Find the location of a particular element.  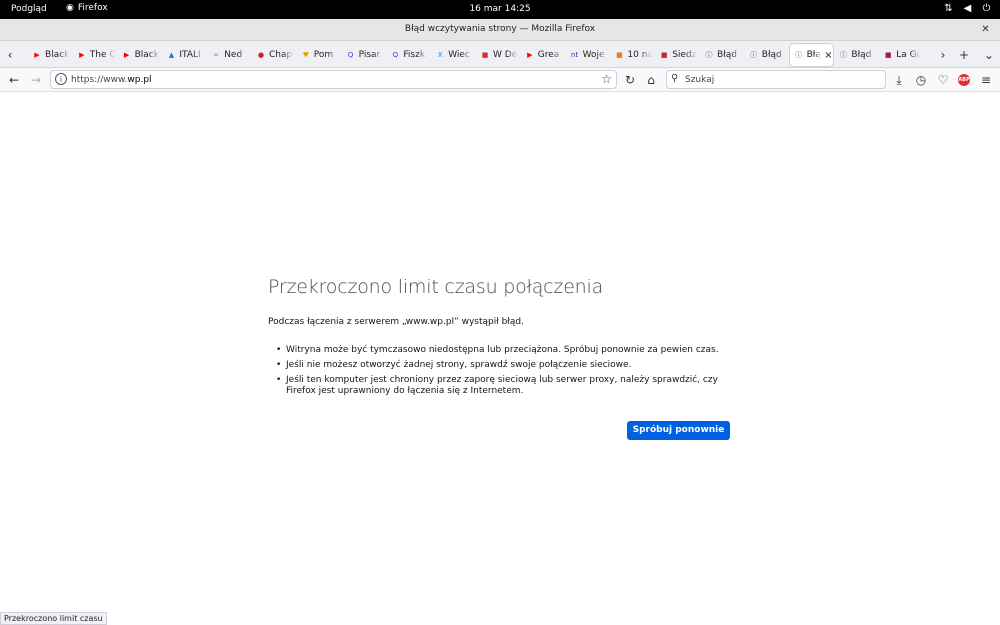

tab-label: Woje is located at coordinates (593, 55).